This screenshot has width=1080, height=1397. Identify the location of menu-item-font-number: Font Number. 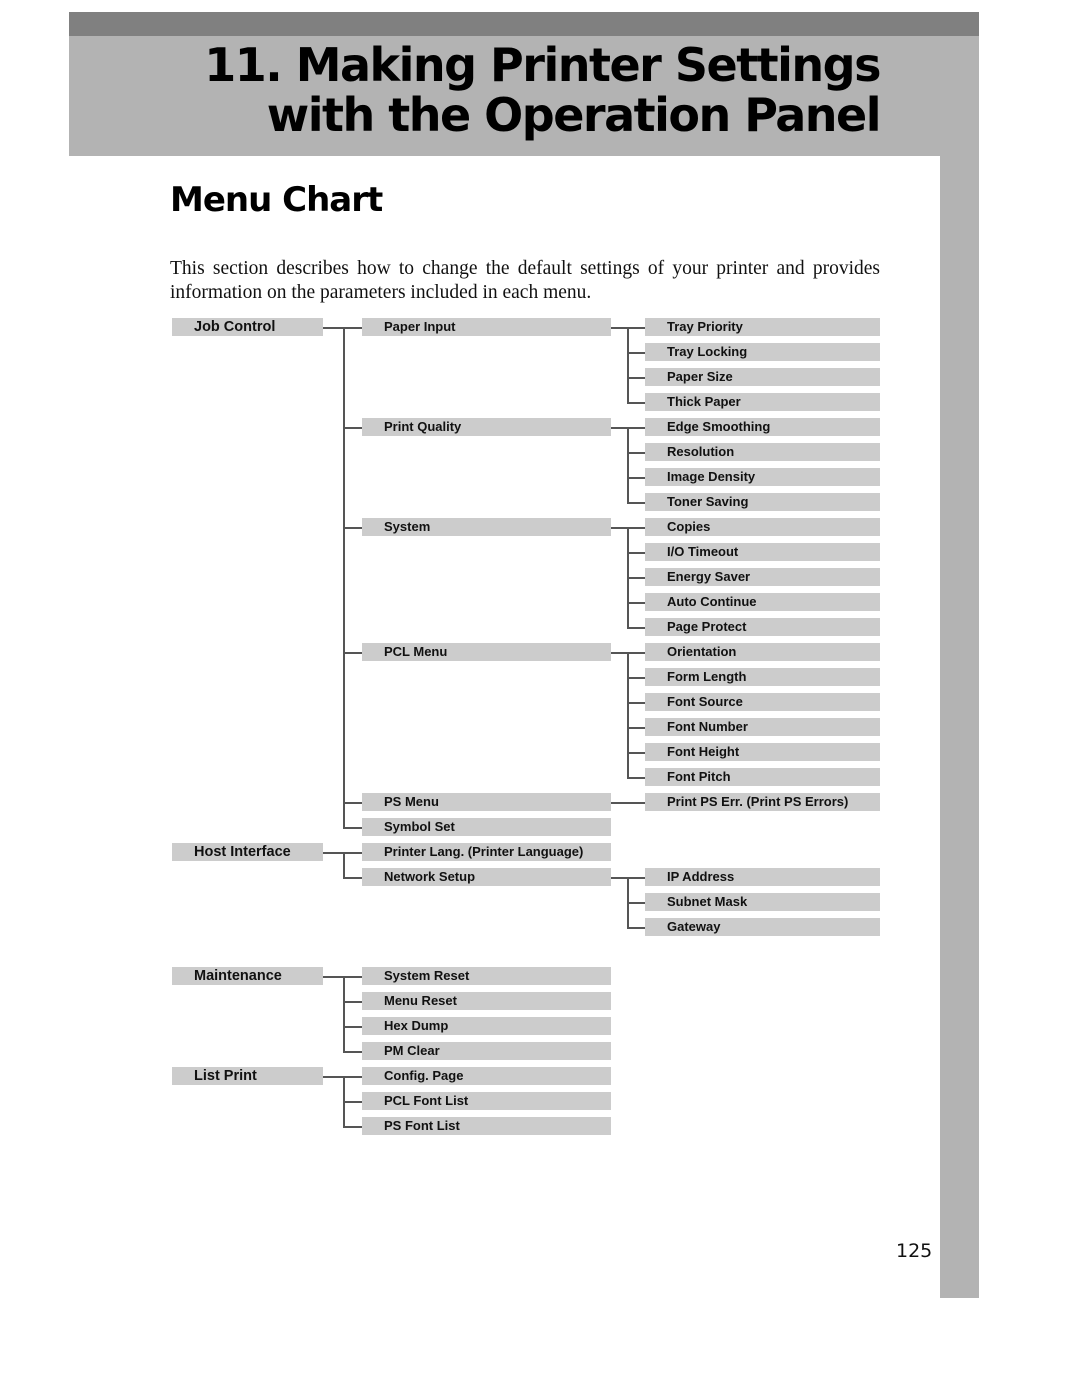
(762, 726).